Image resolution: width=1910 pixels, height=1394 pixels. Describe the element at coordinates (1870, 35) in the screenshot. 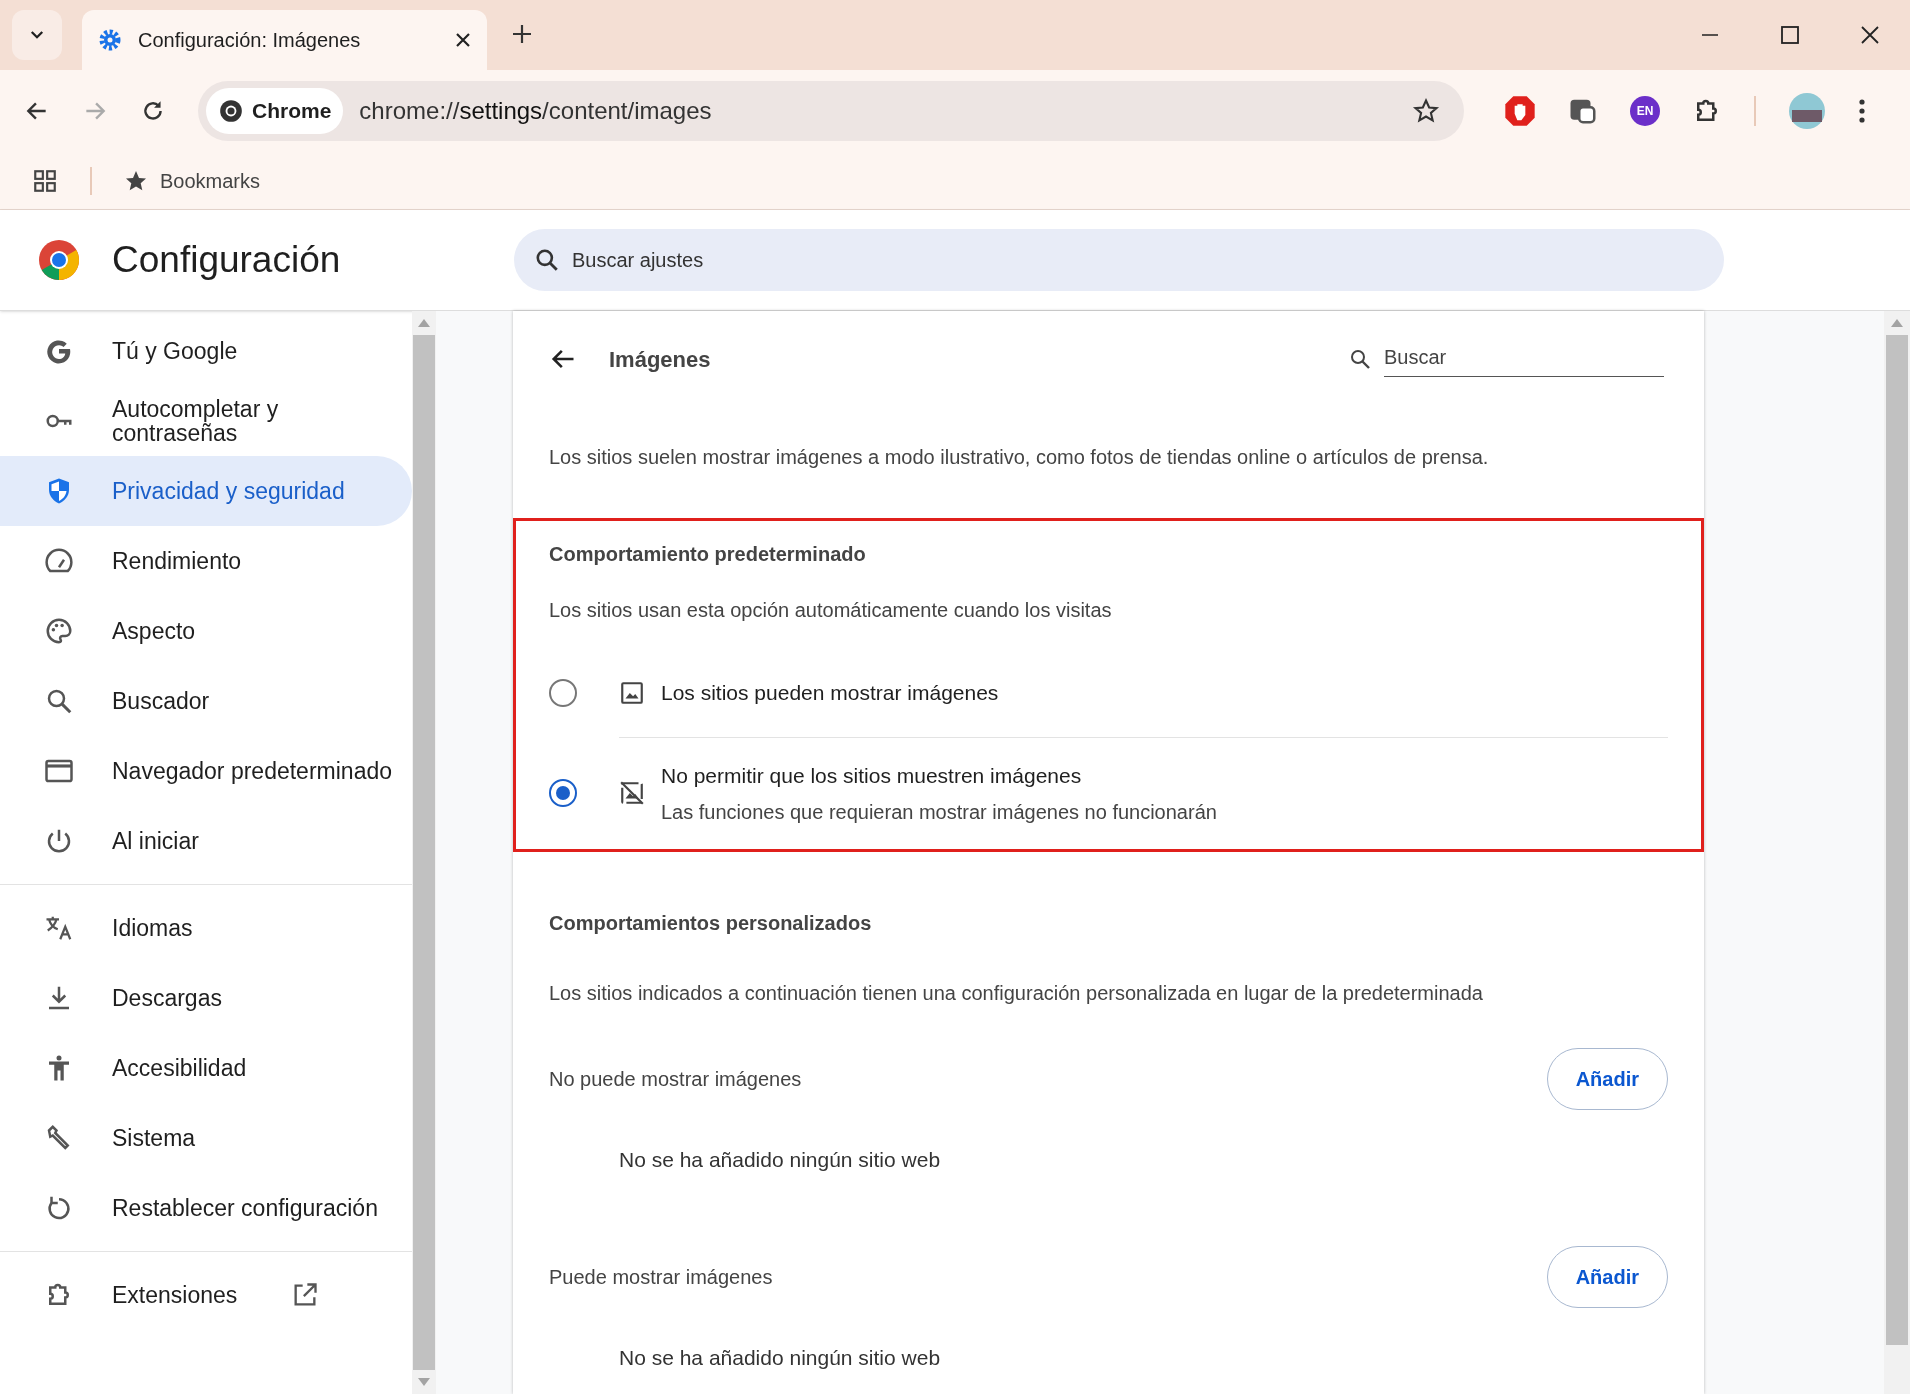

I see `close-icon` at that location.